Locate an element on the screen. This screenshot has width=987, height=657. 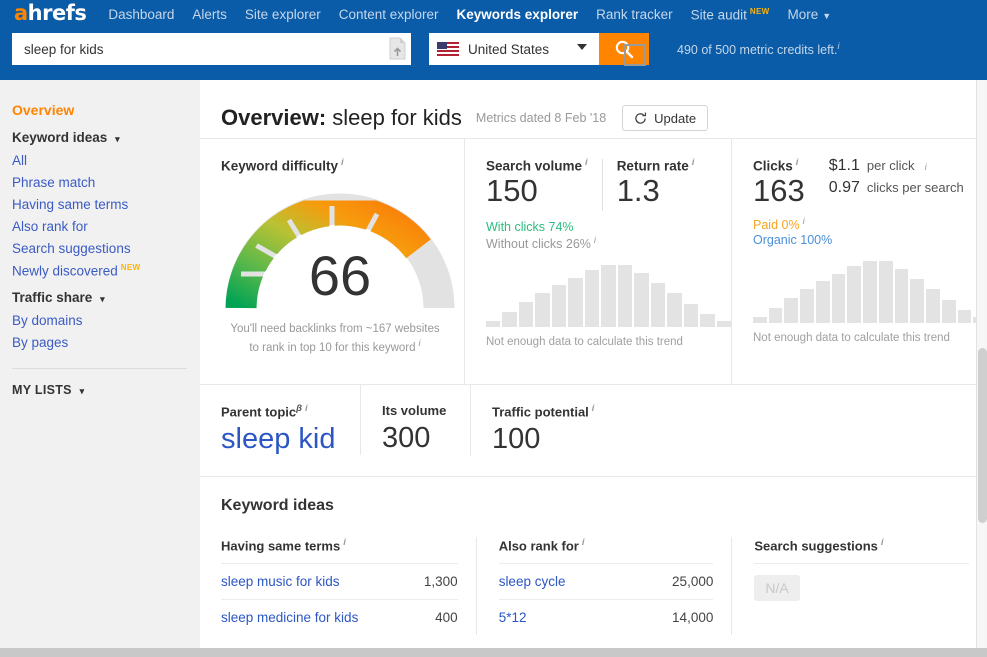
us-flag-icon is located at coordinates (448, 49).